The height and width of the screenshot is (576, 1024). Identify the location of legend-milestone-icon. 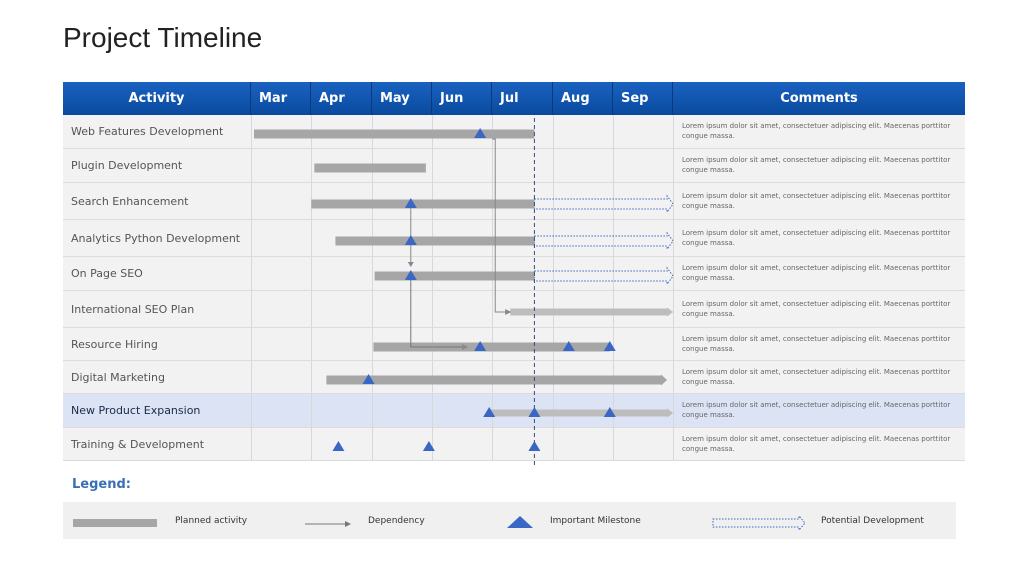
(520, 522).